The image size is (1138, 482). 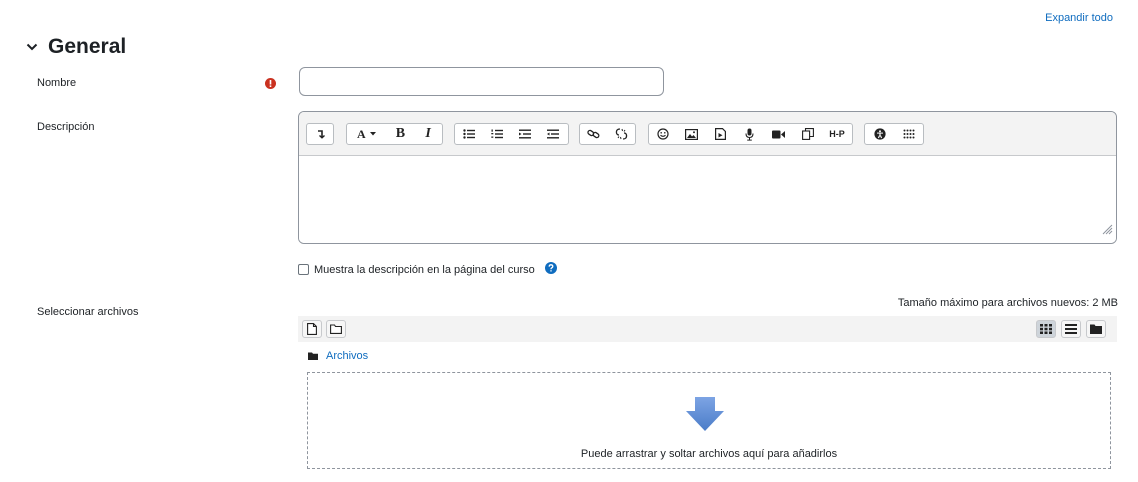 I want to click on toolbar-group-accessibility, so click(x=894, y=134).